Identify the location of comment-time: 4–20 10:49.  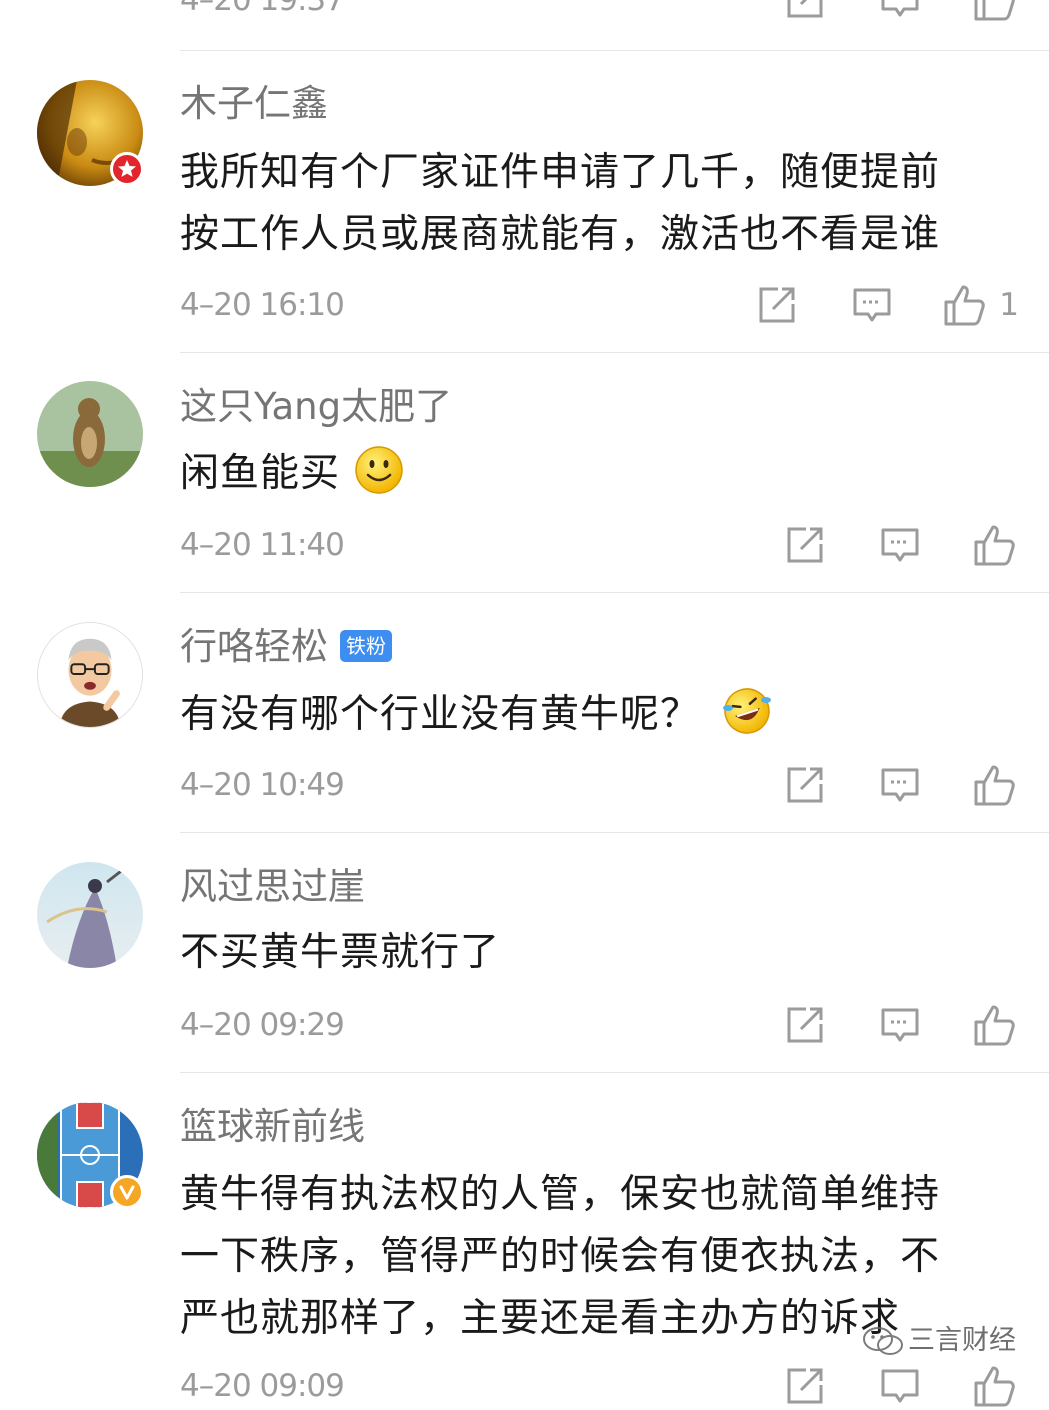
(262, 785).